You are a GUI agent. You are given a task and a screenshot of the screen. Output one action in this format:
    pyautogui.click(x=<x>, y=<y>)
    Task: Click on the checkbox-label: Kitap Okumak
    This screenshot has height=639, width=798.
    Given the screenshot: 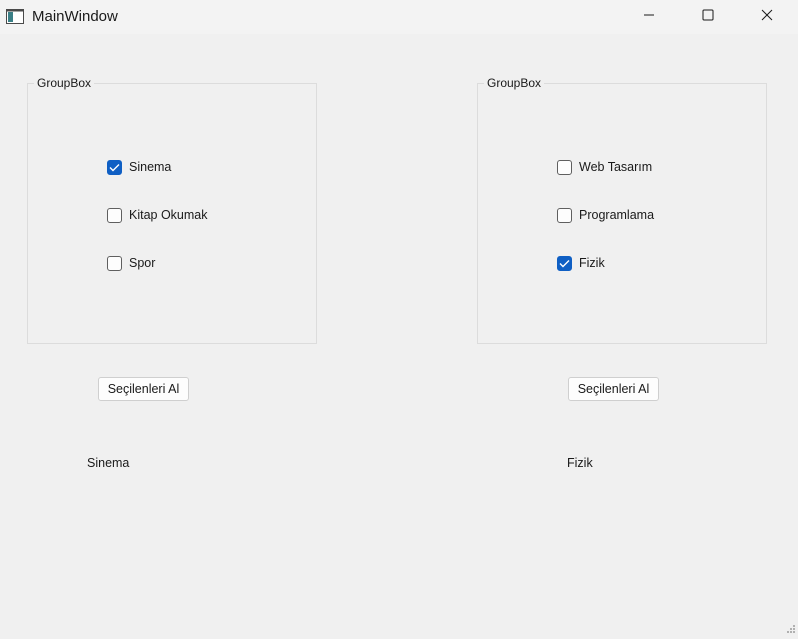 What is the action you would take?
    pyautogui.click(x=168, y=215)
    